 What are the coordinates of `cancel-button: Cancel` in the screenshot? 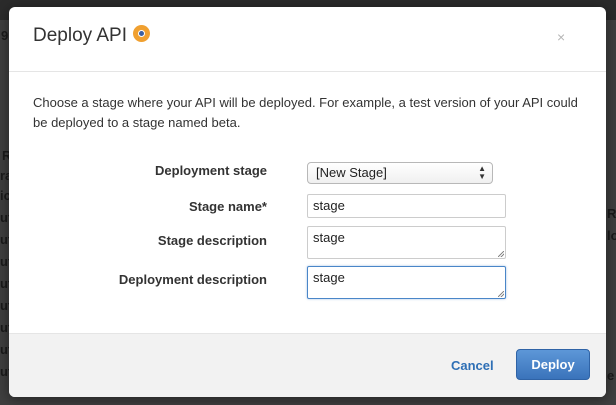 It's located at (472, 365).